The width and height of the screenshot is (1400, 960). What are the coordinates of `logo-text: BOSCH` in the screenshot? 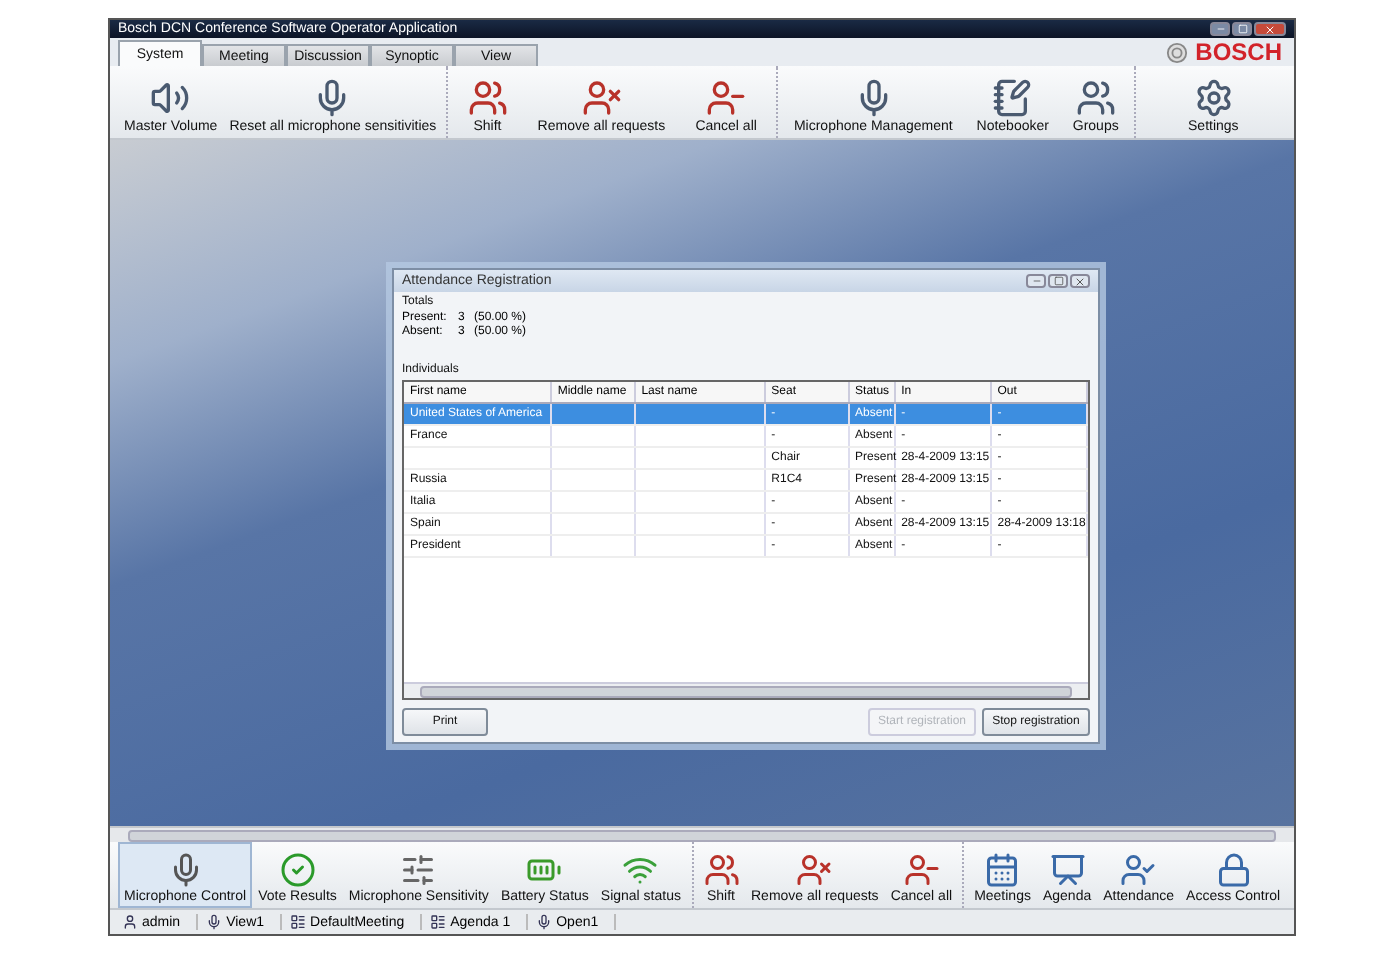 It's located at (1238, 52).